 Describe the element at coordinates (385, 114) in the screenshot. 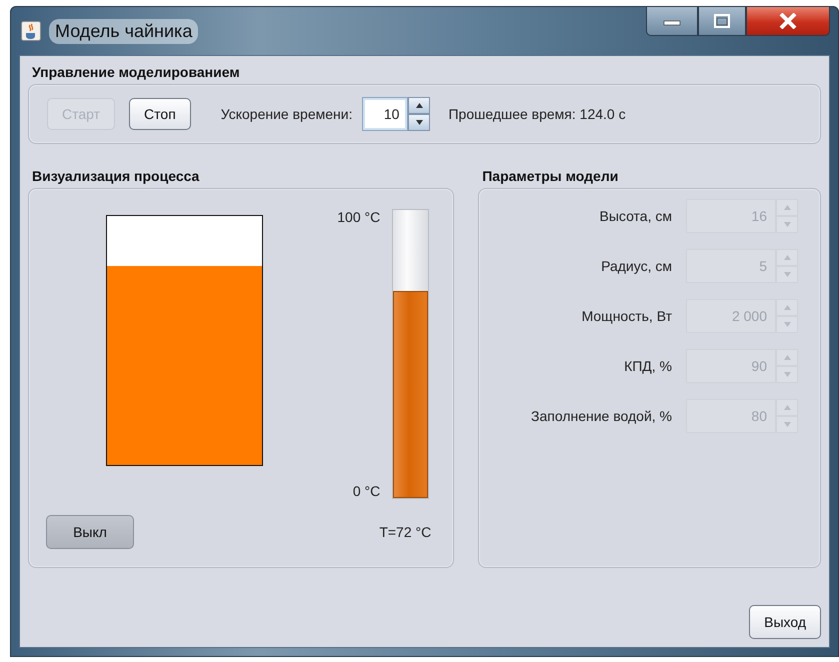

I see `number-field: 10` at that location.